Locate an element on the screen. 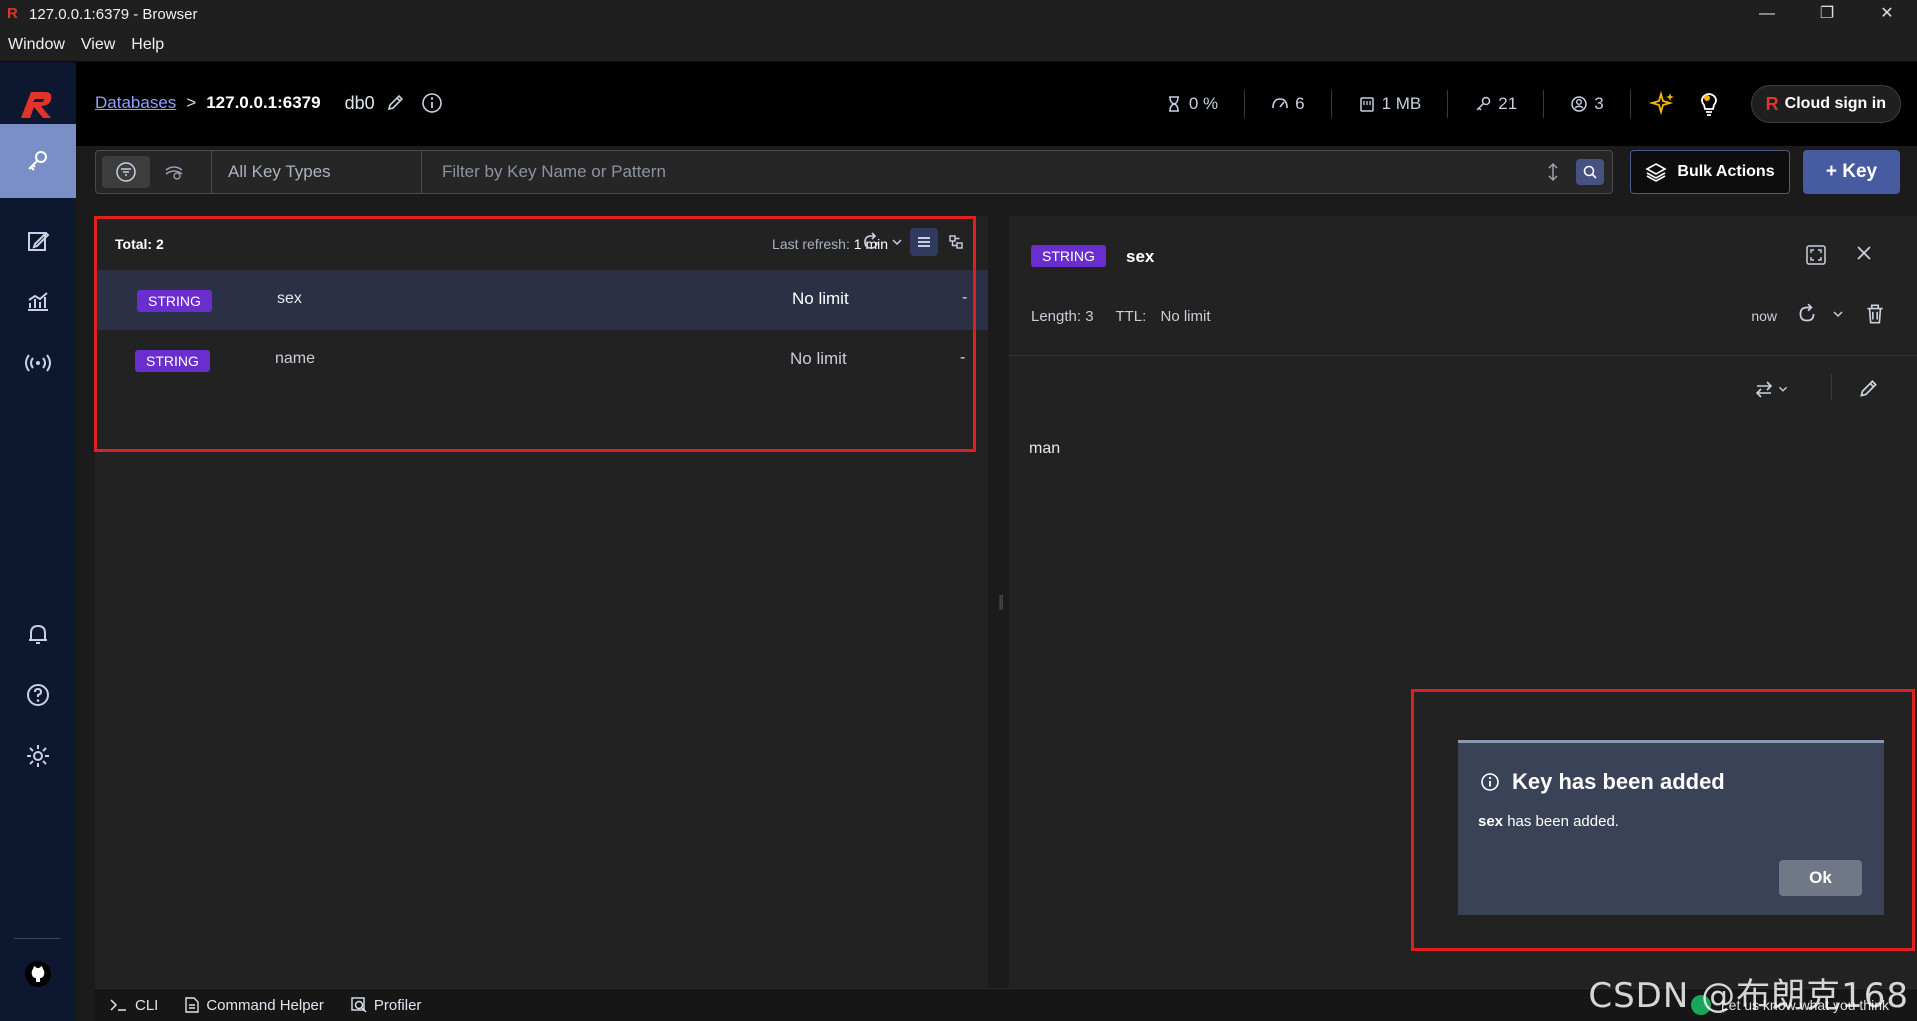 The image size is (1917, 1021). toast-ok-button: Ok is located at coordinates (1820, 878).